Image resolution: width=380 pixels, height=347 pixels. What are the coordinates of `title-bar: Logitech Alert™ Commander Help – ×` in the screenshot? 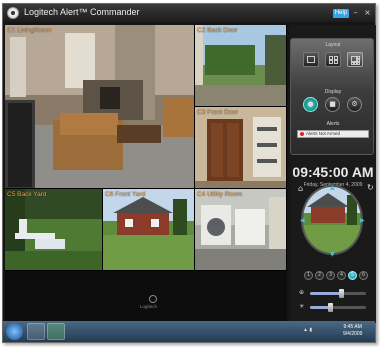 It's located at (189, 13).